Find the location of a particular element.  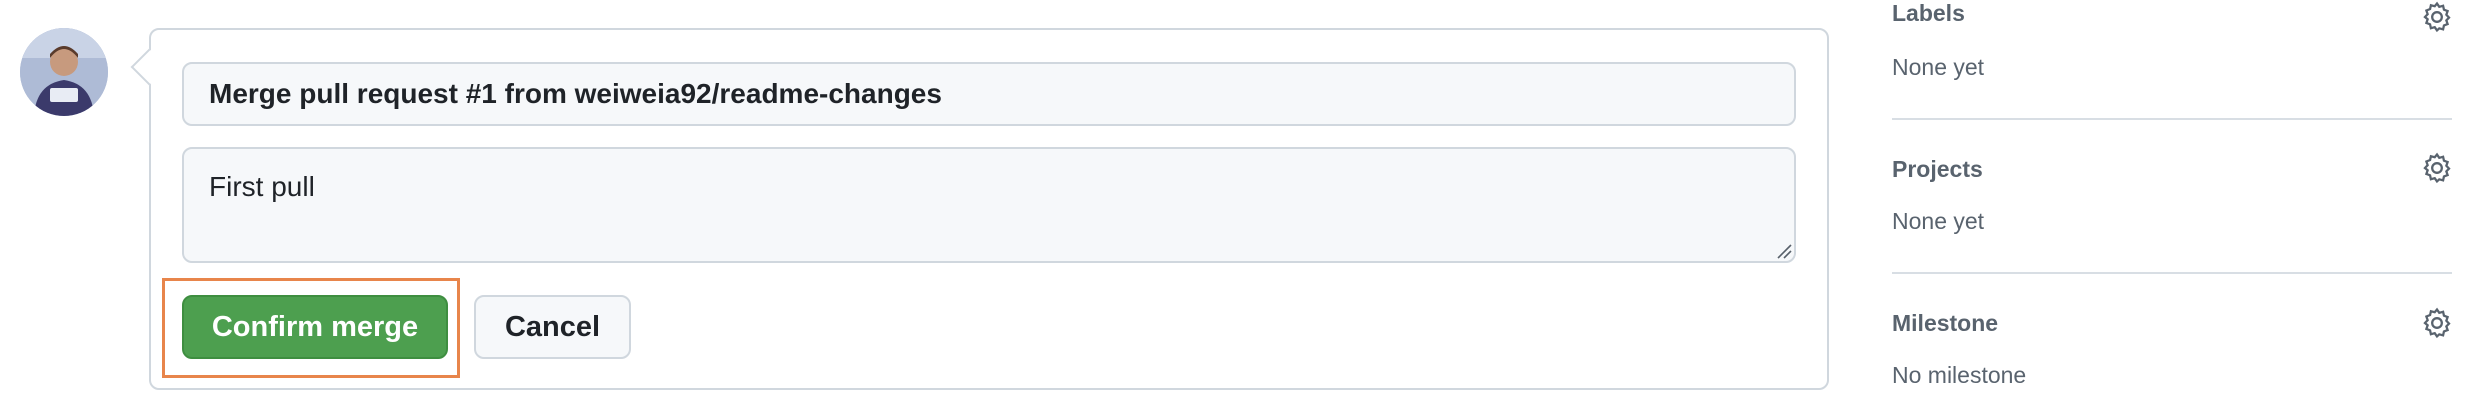

user-avatar-image is located at coordinates (64, 72).